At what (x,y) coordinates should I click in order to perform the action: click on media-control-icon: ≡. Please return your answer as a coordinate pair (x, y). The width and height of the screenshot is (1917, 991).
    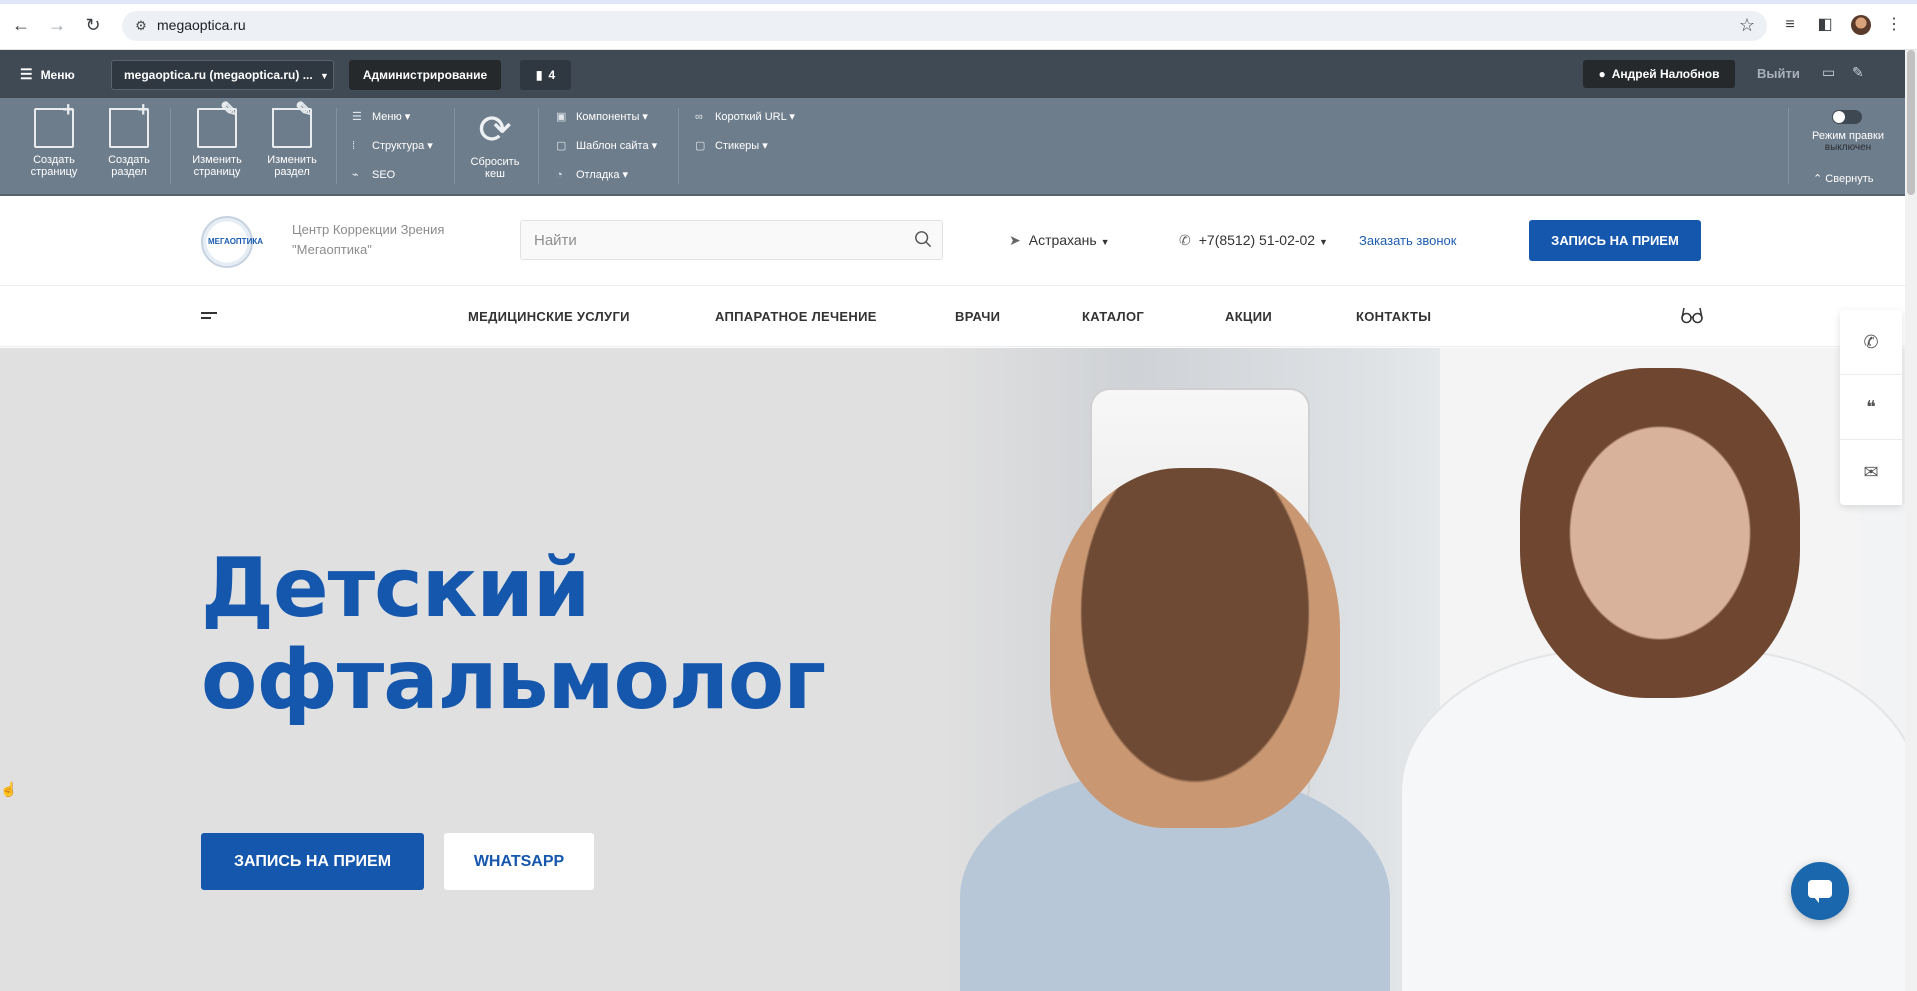
    Looking at the image, I should click on (1790, 25).